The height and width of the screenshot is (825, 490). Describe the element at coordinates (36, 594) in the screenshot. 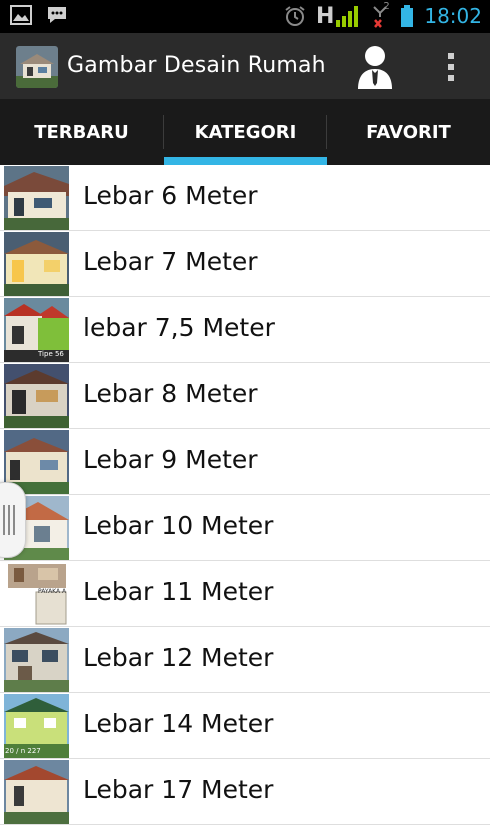

I see `house-thumbnail: PAYAKA A` at that location.